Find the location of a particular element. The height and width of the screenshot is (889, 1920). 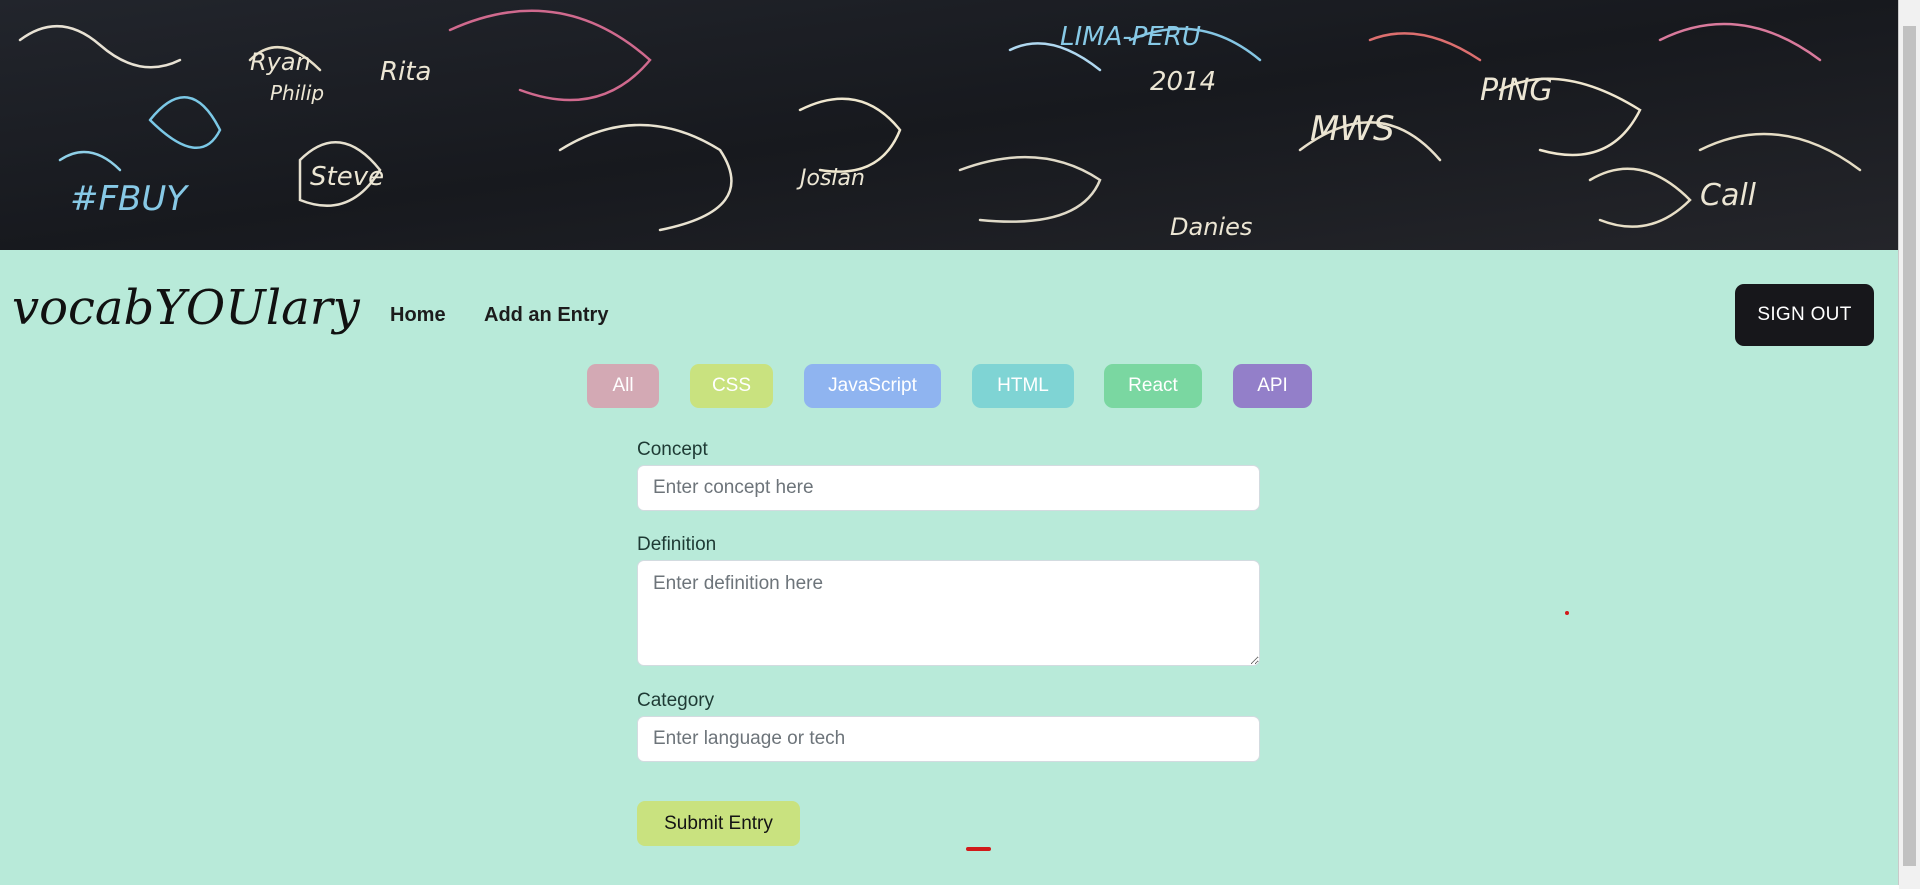

category-pill-all: All is located at coordinates (623, 386).